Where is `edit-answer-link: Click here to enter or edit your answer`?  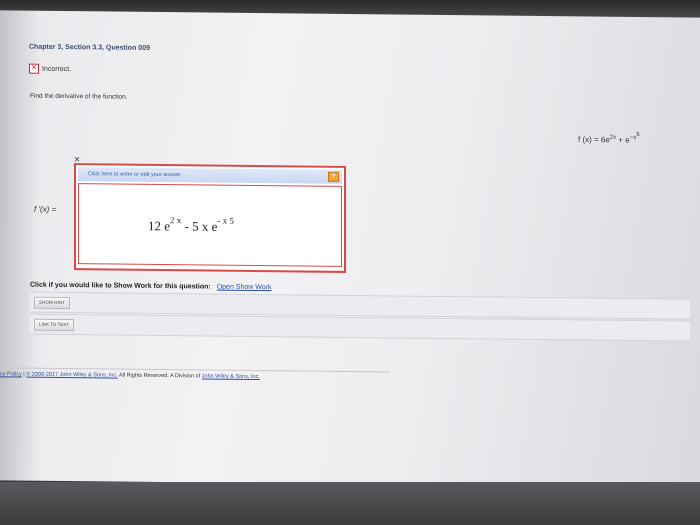 edit-answer-link: Click here to enter or edit your answer is located at coordinates (210, 175).